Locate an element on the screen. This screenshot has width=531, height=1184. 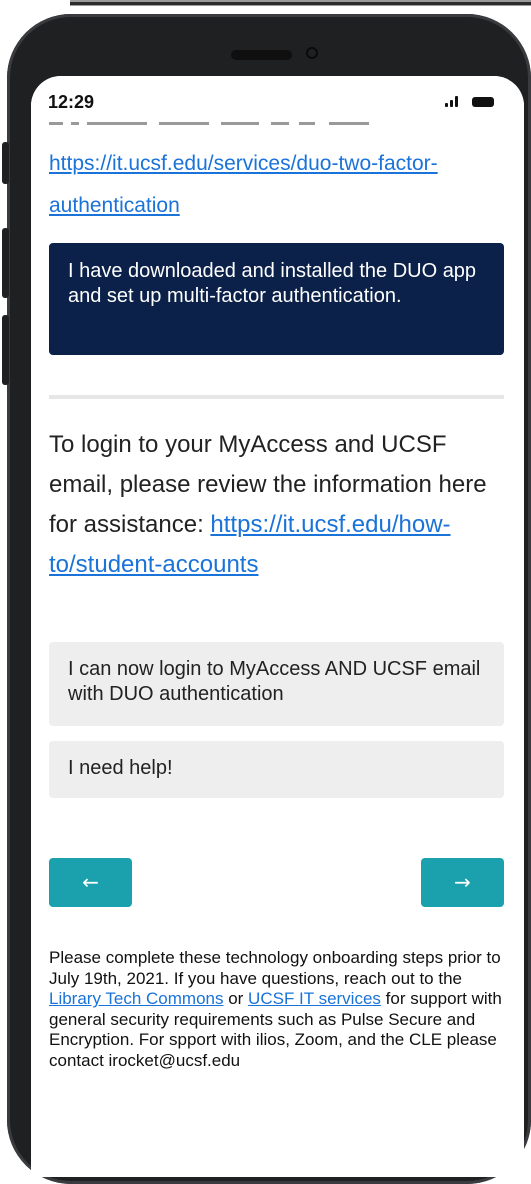
need-help-button: I need help! is located at coordinates (276, 769).